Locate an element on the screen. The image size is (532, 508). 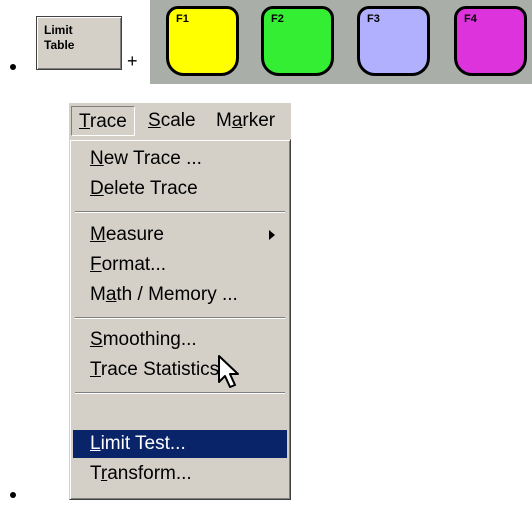
menu-item-delete-trace: Delete Trace is located at coordinates (180, 189).